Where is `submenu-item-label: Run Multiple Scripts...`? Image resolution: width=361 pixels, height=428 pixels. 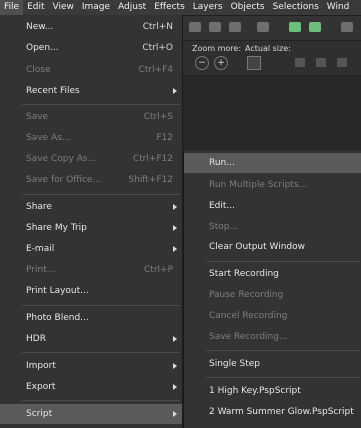
submenu-item-label: Run Multiple Scripts... is located at coordinates (258, 185).